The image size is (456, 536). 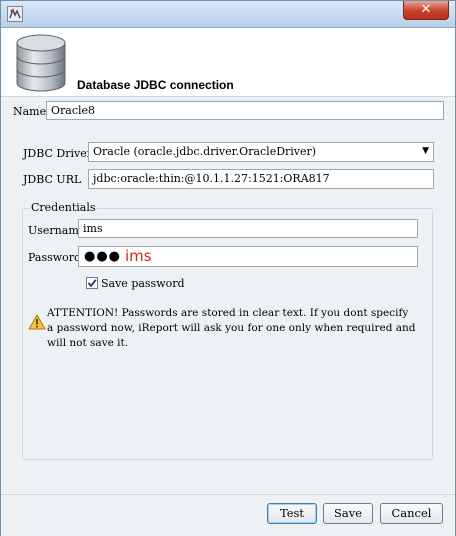 What do you see at coordinates (411, 513) in the screenshot?
I see `cancel-button: Cancel` at bounding box center [411, 513].